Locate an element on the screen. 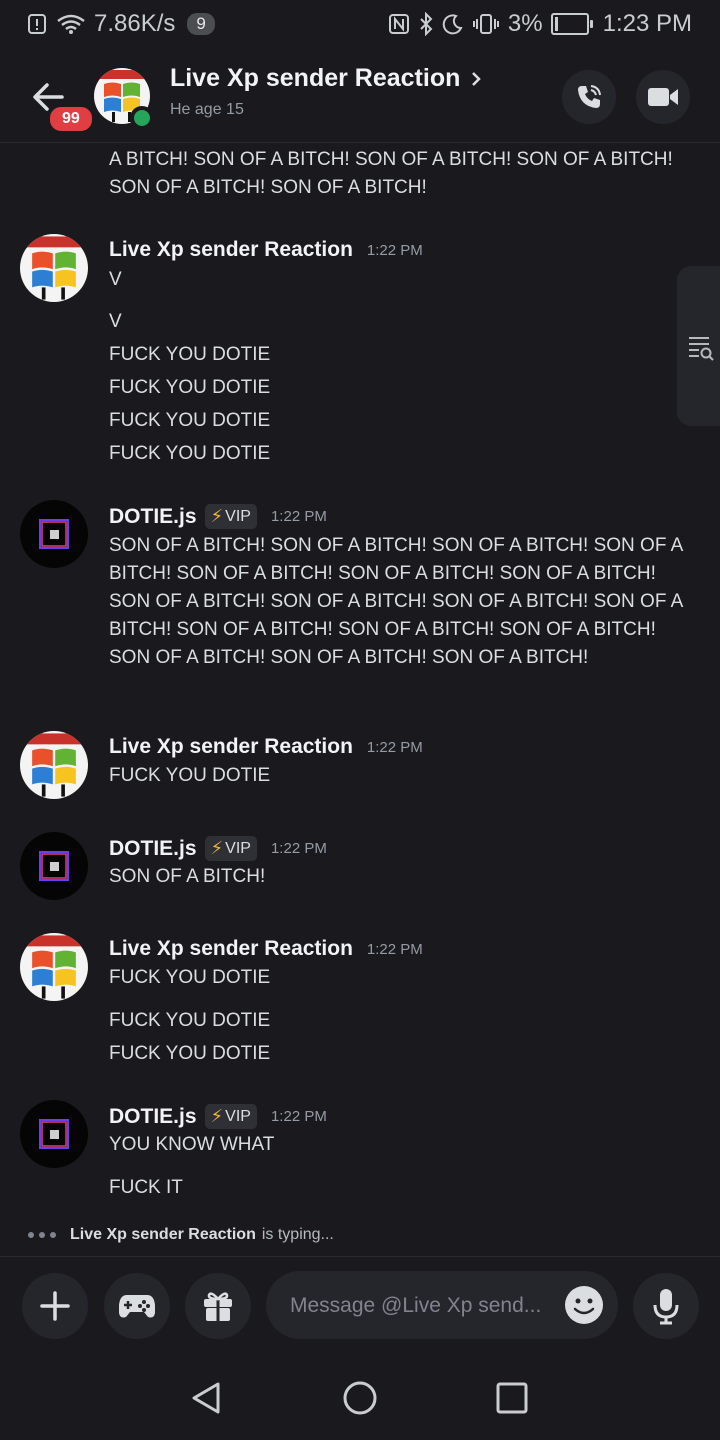 This screenshot has height=1440, width=720. plus-icon is located at coordinates (55, 1306).